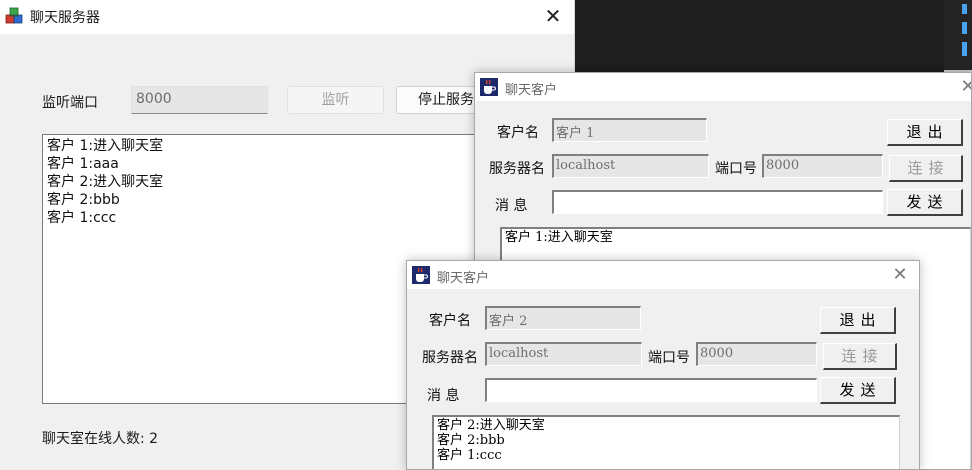 This screenshot has height=470, width=972. What do you see at coordinates (335, 100) in the screenshot?
I see `listen-button: 监听` at bounding box center [335, 100].